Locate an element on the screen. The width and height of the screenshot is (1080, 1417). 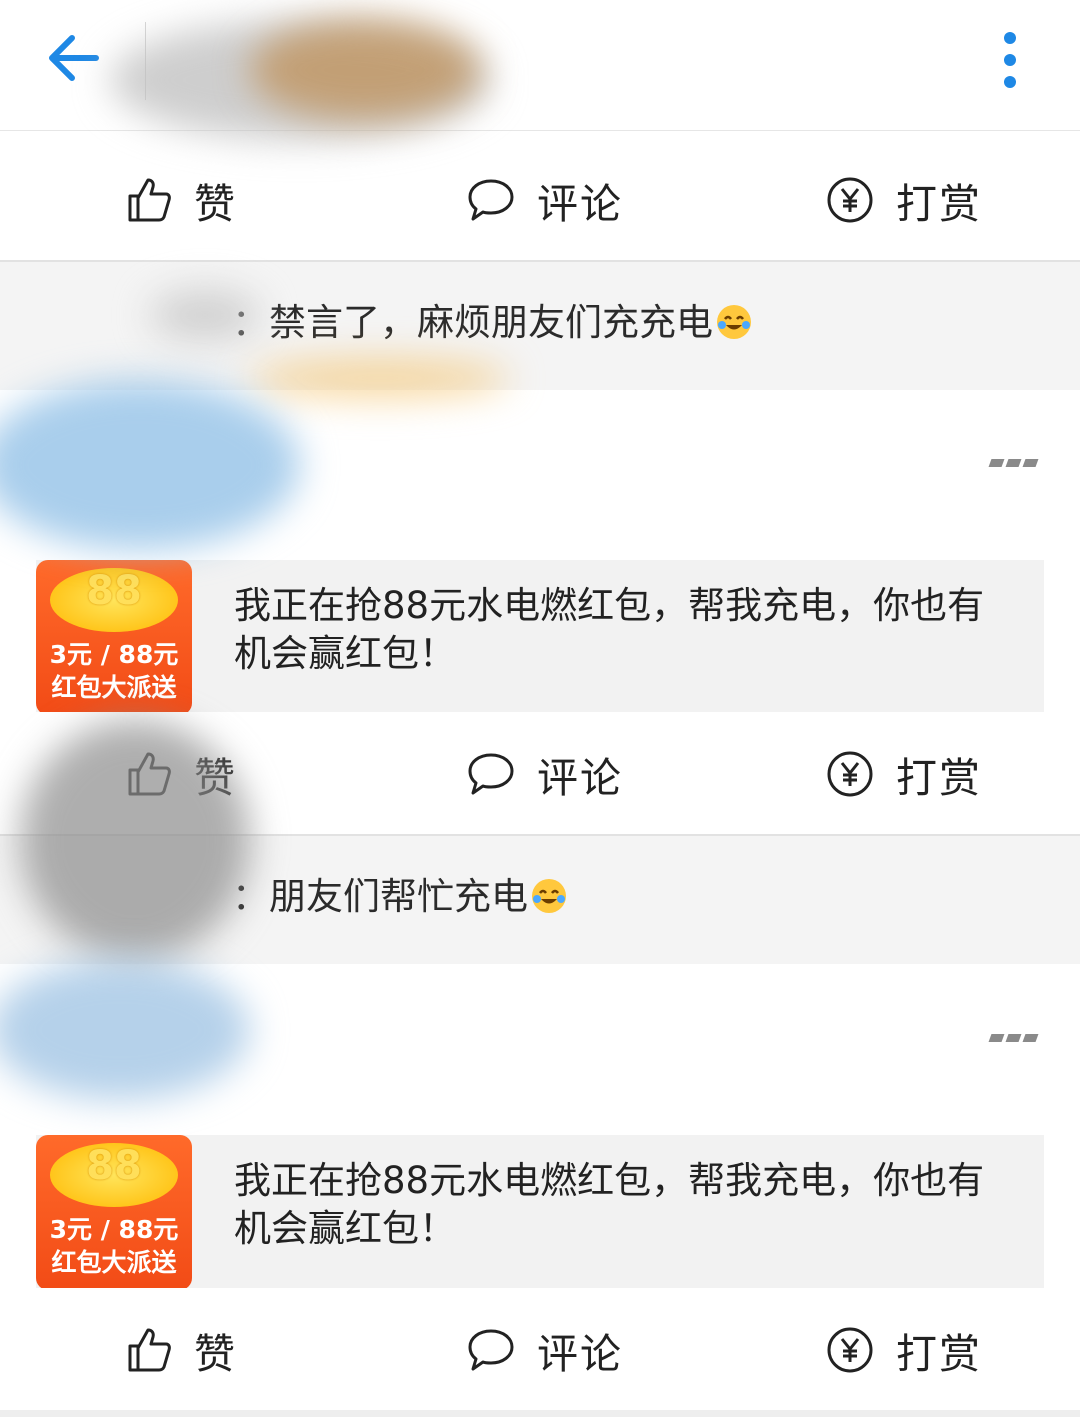
comment-area: ：朋友们帮忙充电 is located at coordinates (540, 900).